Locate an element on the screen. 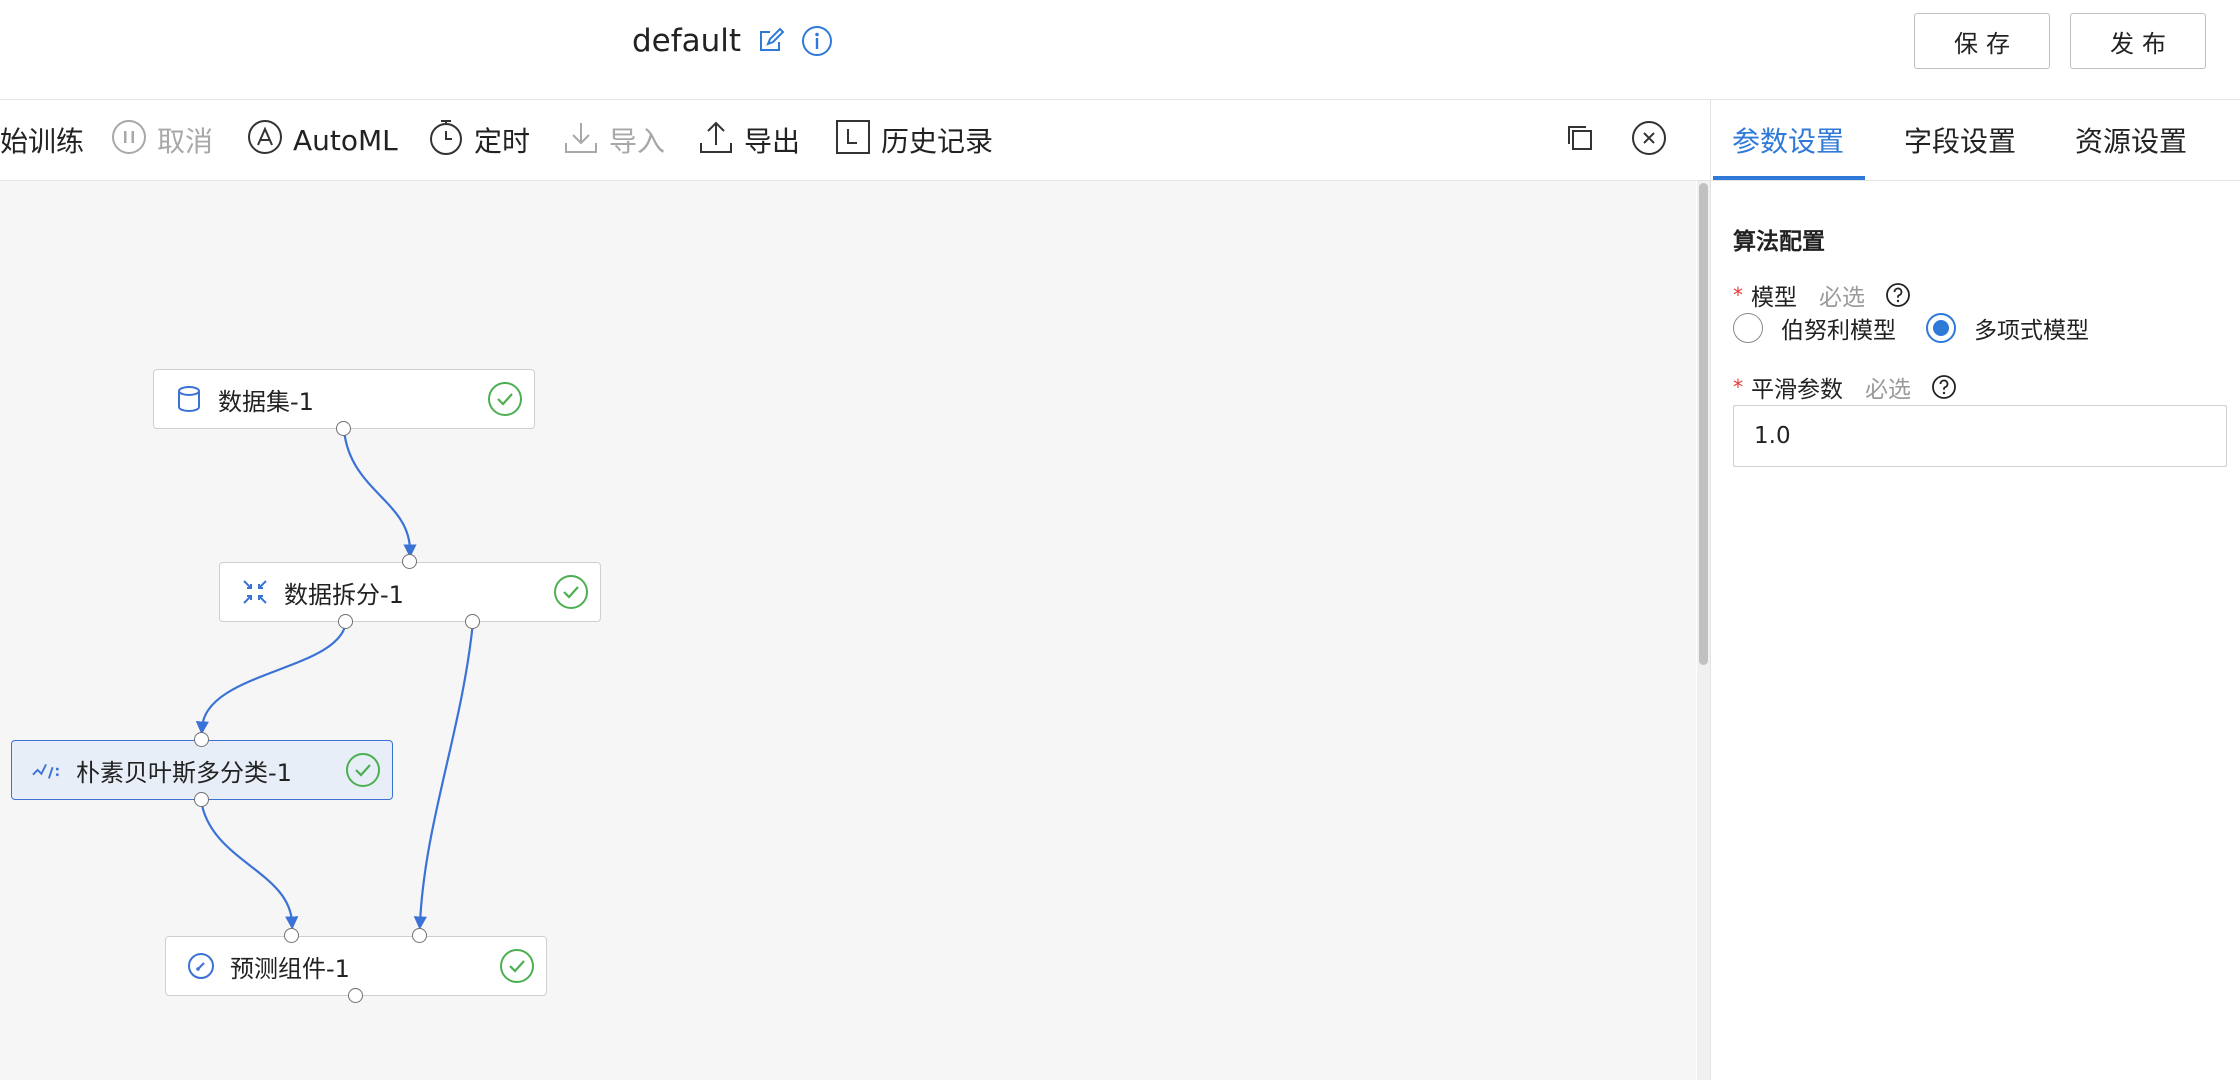  smoothing-input is located at coordinates (1980, 436).